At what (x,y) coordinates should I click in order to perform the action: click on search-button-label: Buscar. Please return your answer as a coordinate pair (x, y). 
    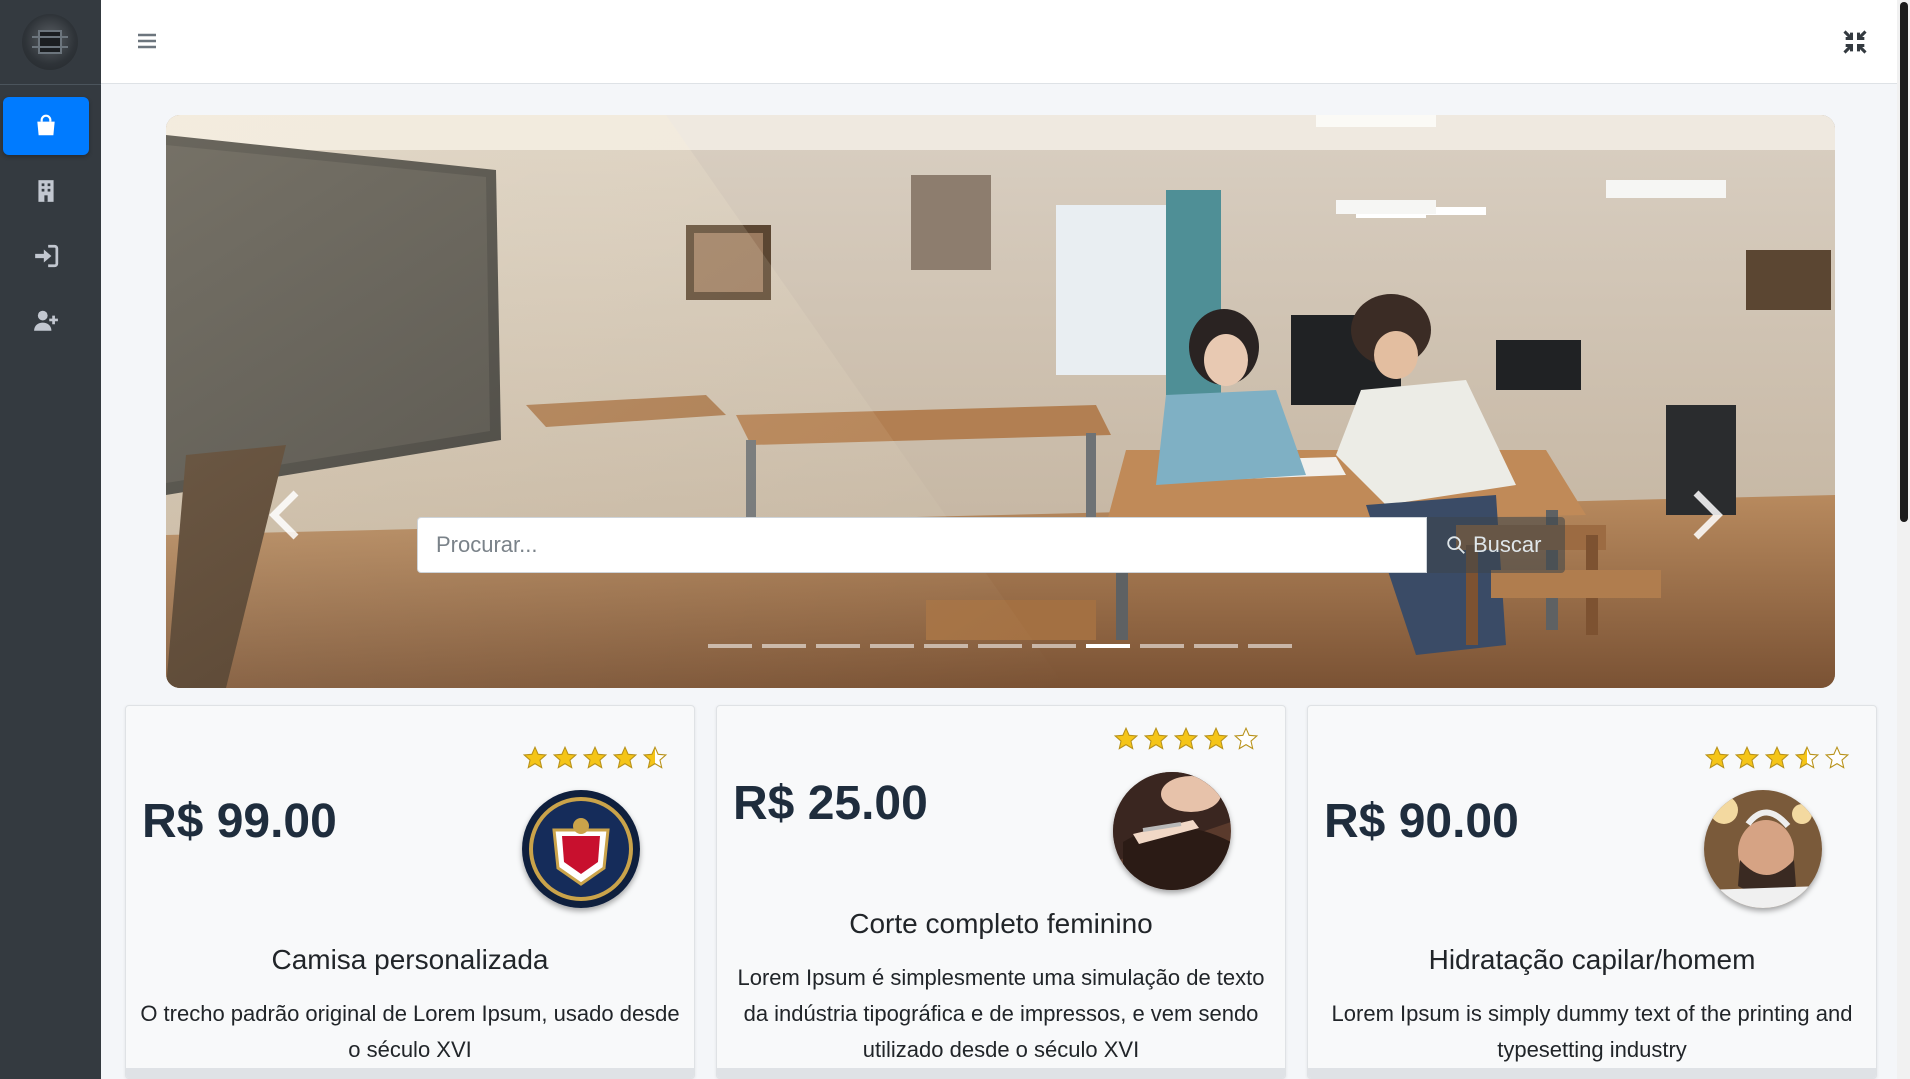
    Looking at the image, I should click on (1507, 544).